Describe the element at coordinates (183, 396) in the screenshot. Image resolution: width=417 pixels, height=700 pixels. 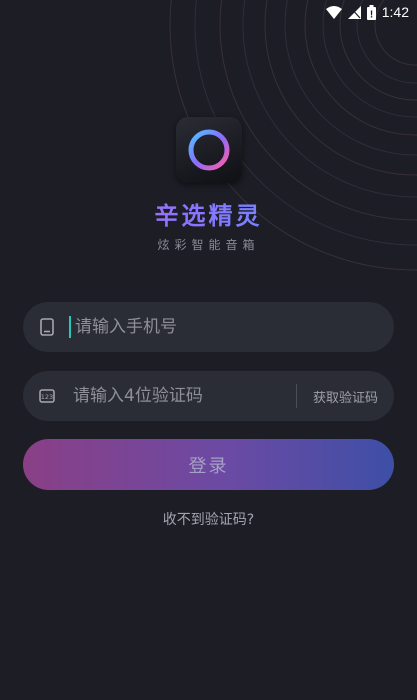
I see `code-input` at that location.